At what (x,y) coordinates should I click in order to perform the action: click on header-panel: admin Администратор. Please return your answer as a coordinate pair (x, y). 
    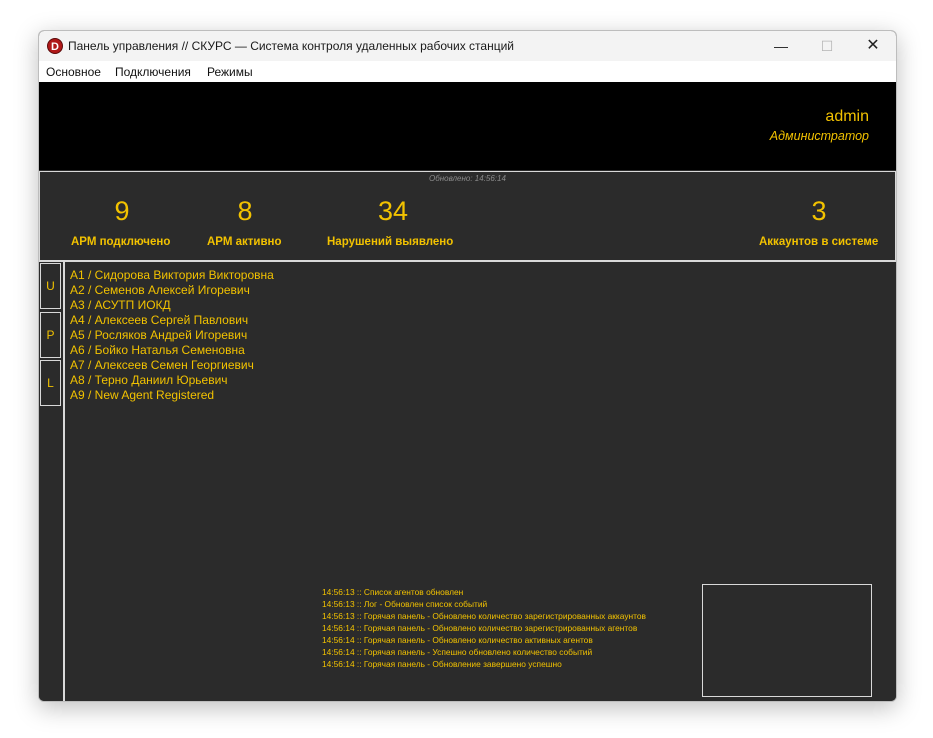
    Looking at the image, I should click on (467, 126).